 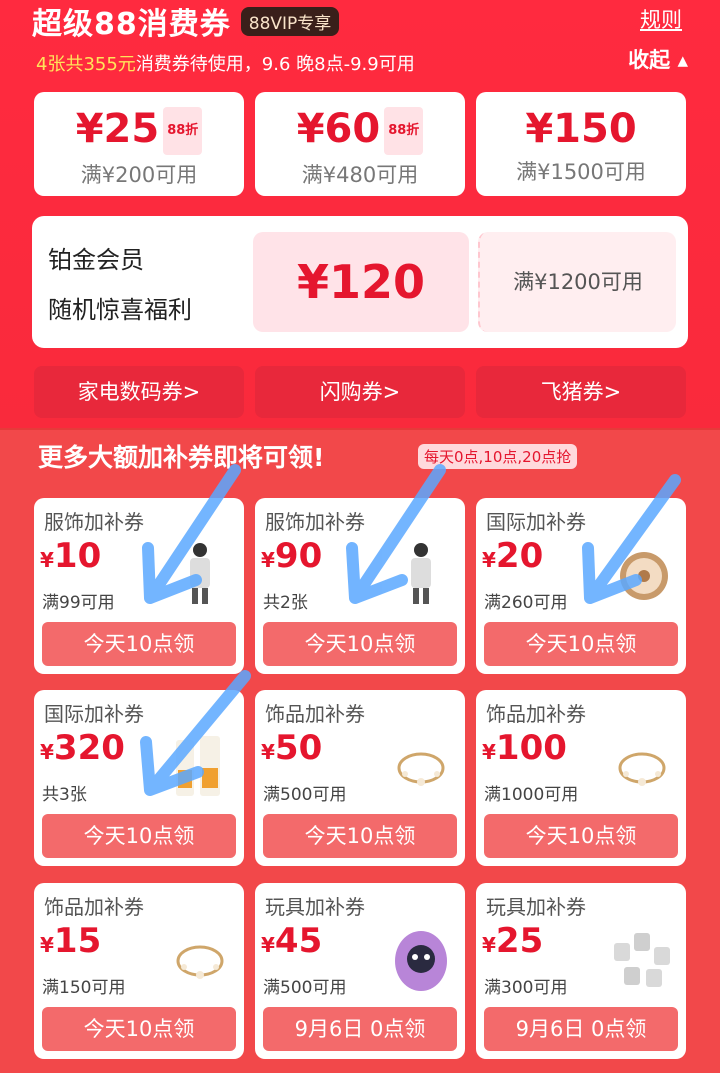 I want to click on value-number: 10, so click(x=77, y=556).